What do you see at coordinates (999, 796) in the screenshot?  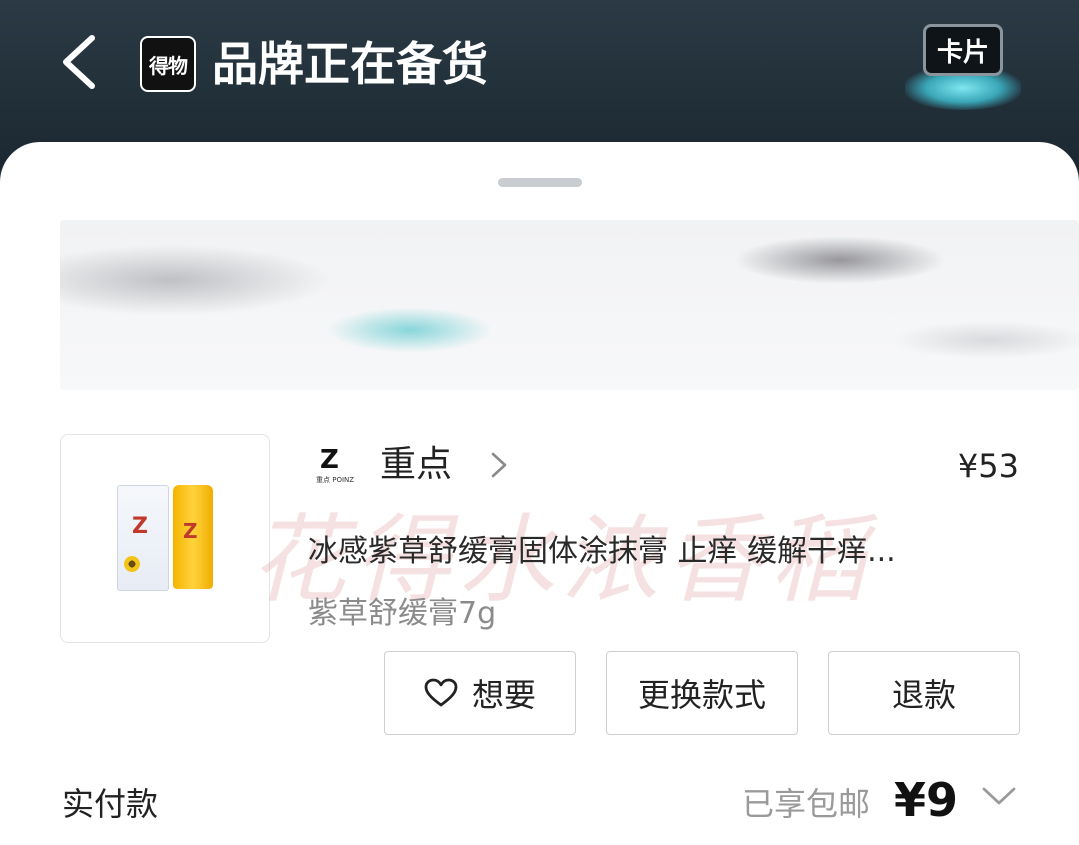 I see `chevron-down-icon` at bounding box center [999, 796].